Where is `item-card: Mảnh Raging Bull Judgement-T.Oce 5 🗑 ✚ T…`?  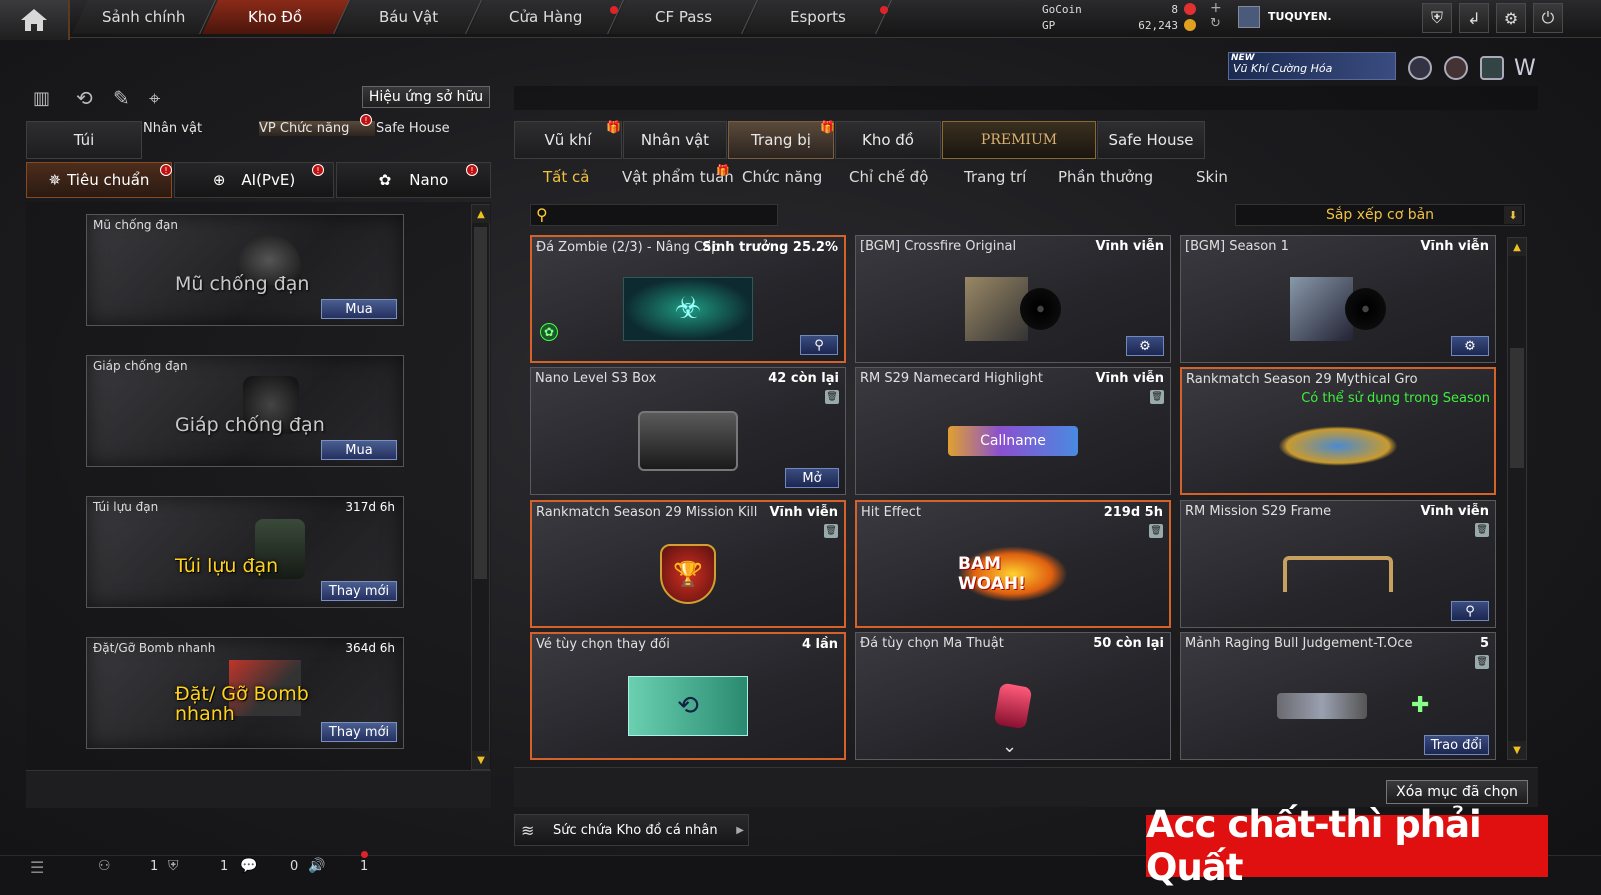
item-card: Mảnh Raging Bull Judgement-T.Oce 5 🗑 ✚ T… is located at coordinates (1338, 696).